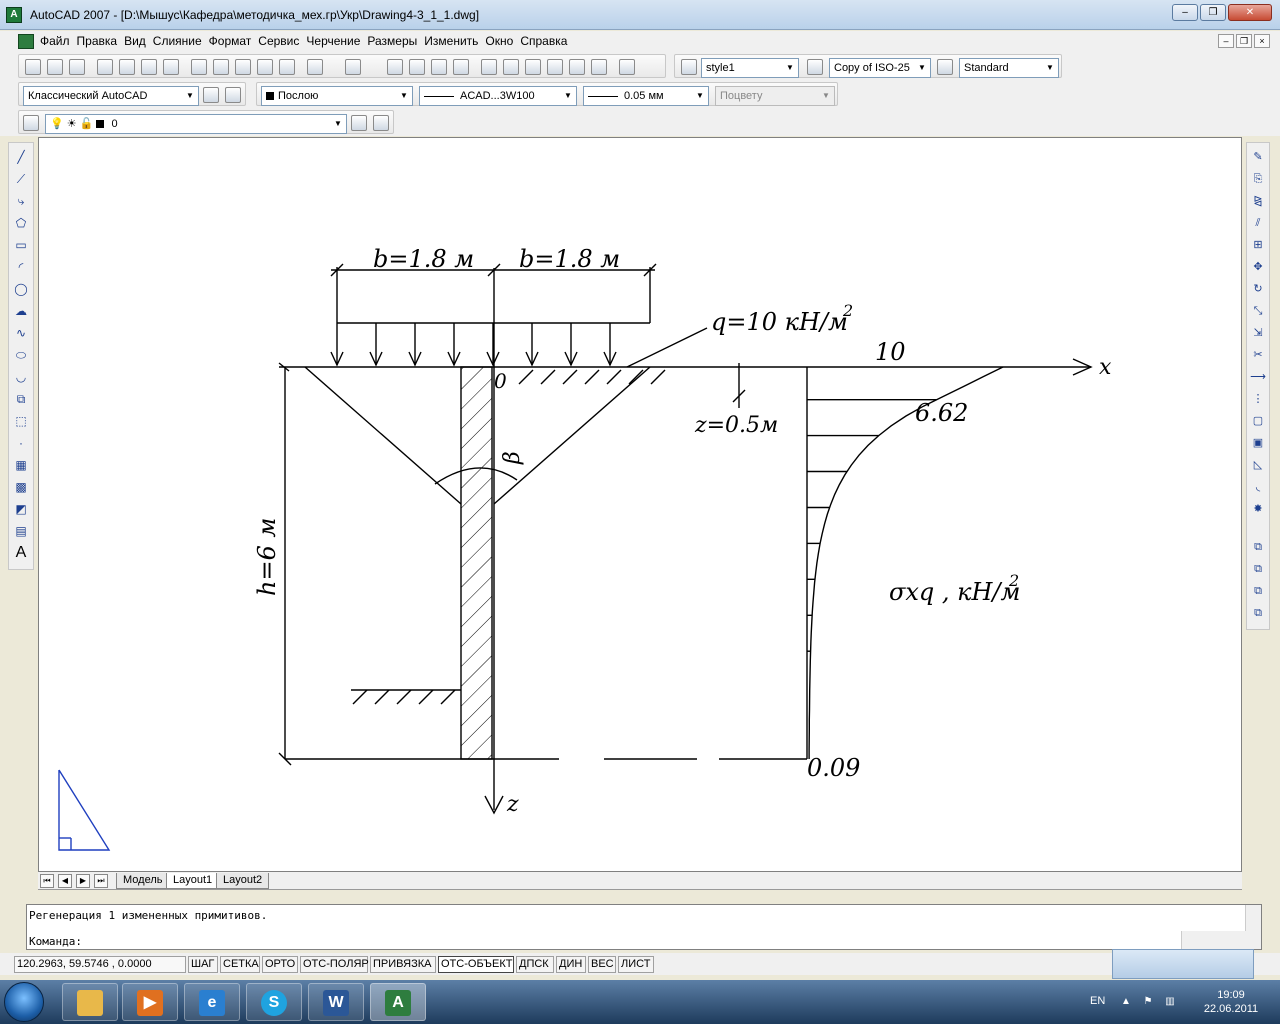  I want to click on construction-line-icon: ⟋, so click(21, 179).